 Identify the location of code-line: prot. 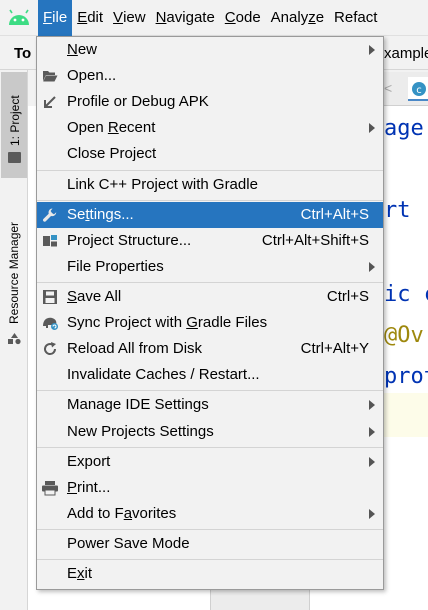
(406, 376).